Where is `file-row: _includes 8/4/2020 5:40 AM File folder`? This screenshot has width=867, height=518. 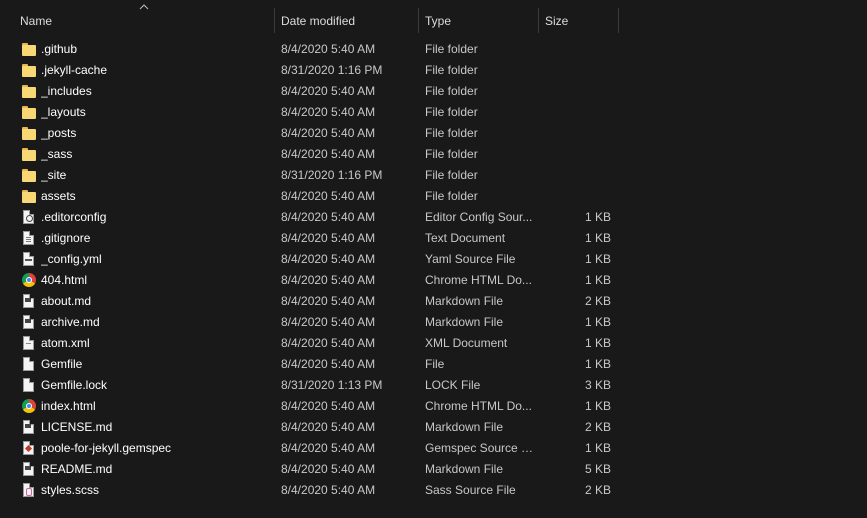
file-row: _includes 8/4/2020 5:40 AM File folder is located at coordinates (433, 91).